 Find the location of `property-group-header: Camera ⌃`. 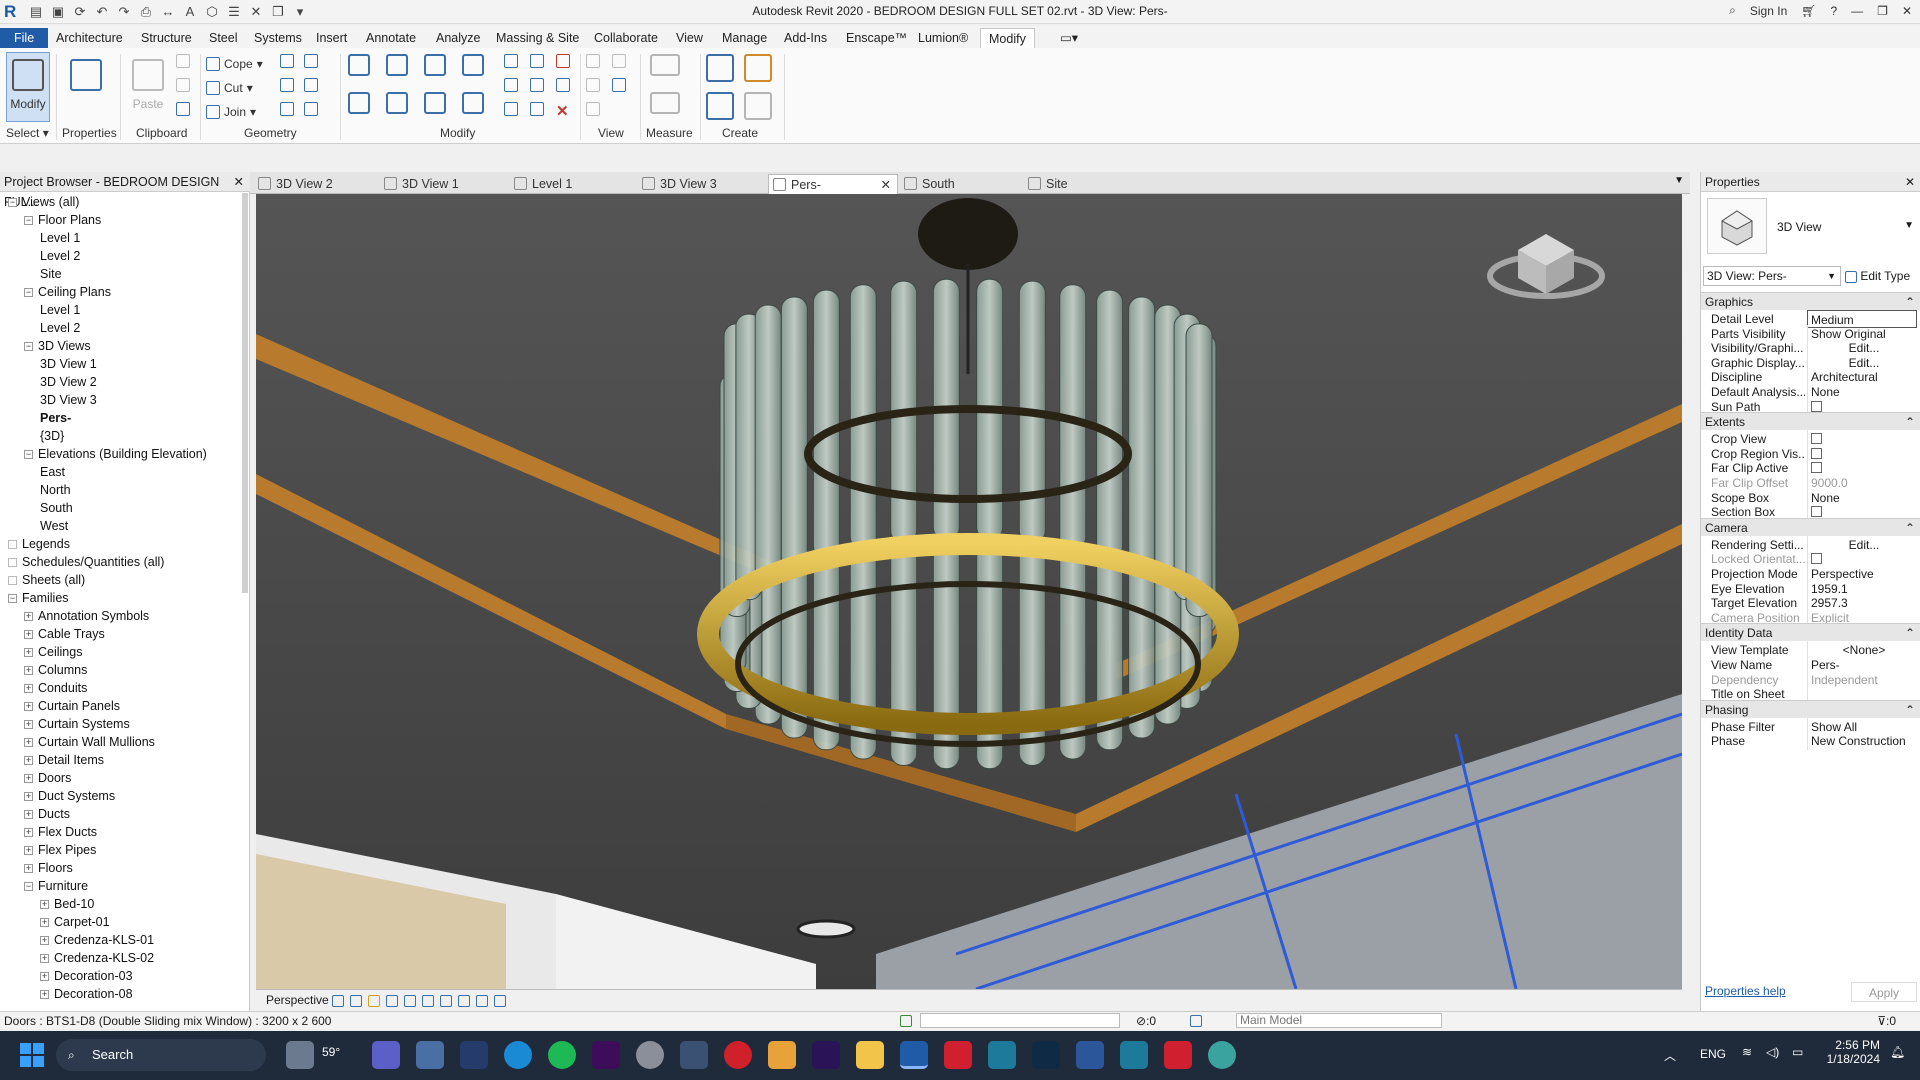

property-group-header: Camera ⌃ is located at coordinates (1810, 527).